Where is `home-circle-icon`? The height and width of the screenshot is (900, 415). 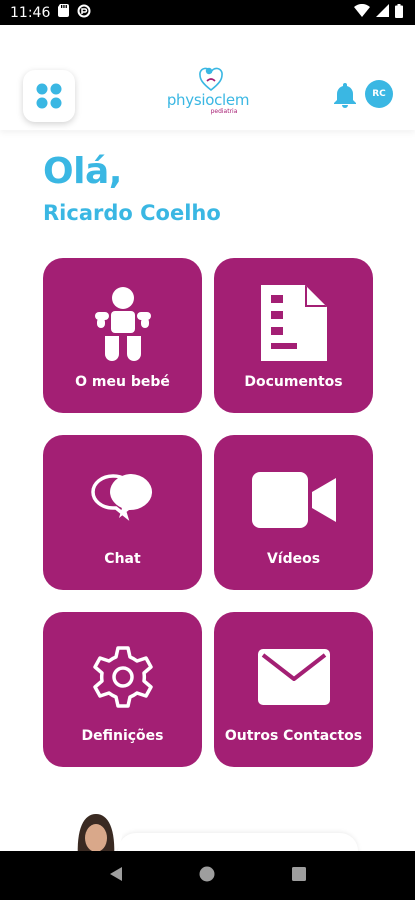
home-circle-icon is located at coordinates (207, 873).